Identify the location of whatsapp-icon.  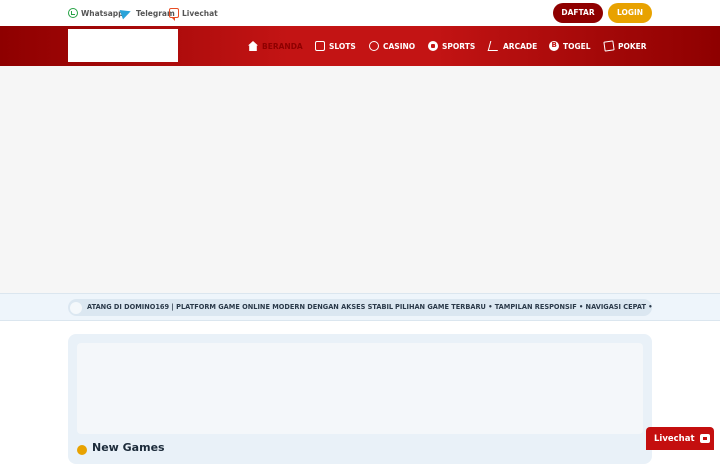
(73, 13).